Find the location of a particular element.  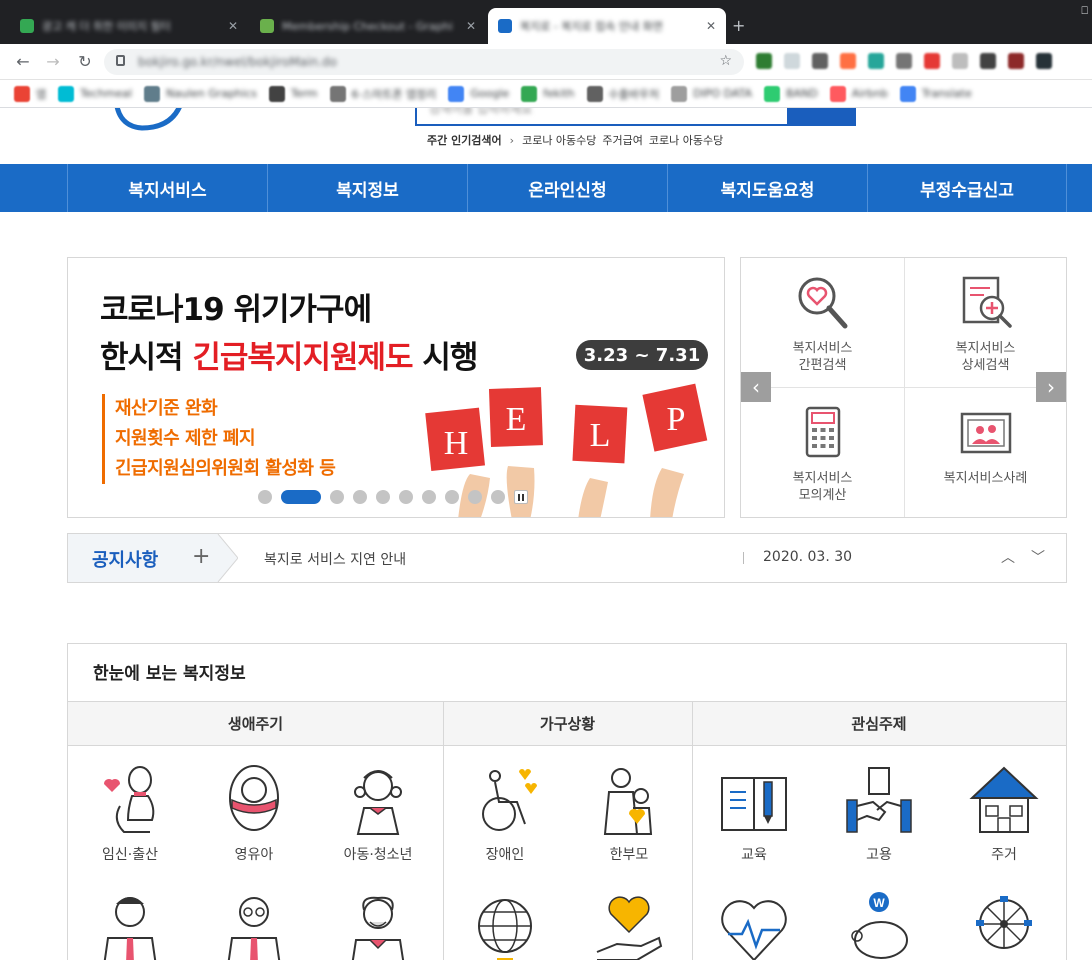

bookmark-item: Naulen Graphics is located at coordinates (200, 93).